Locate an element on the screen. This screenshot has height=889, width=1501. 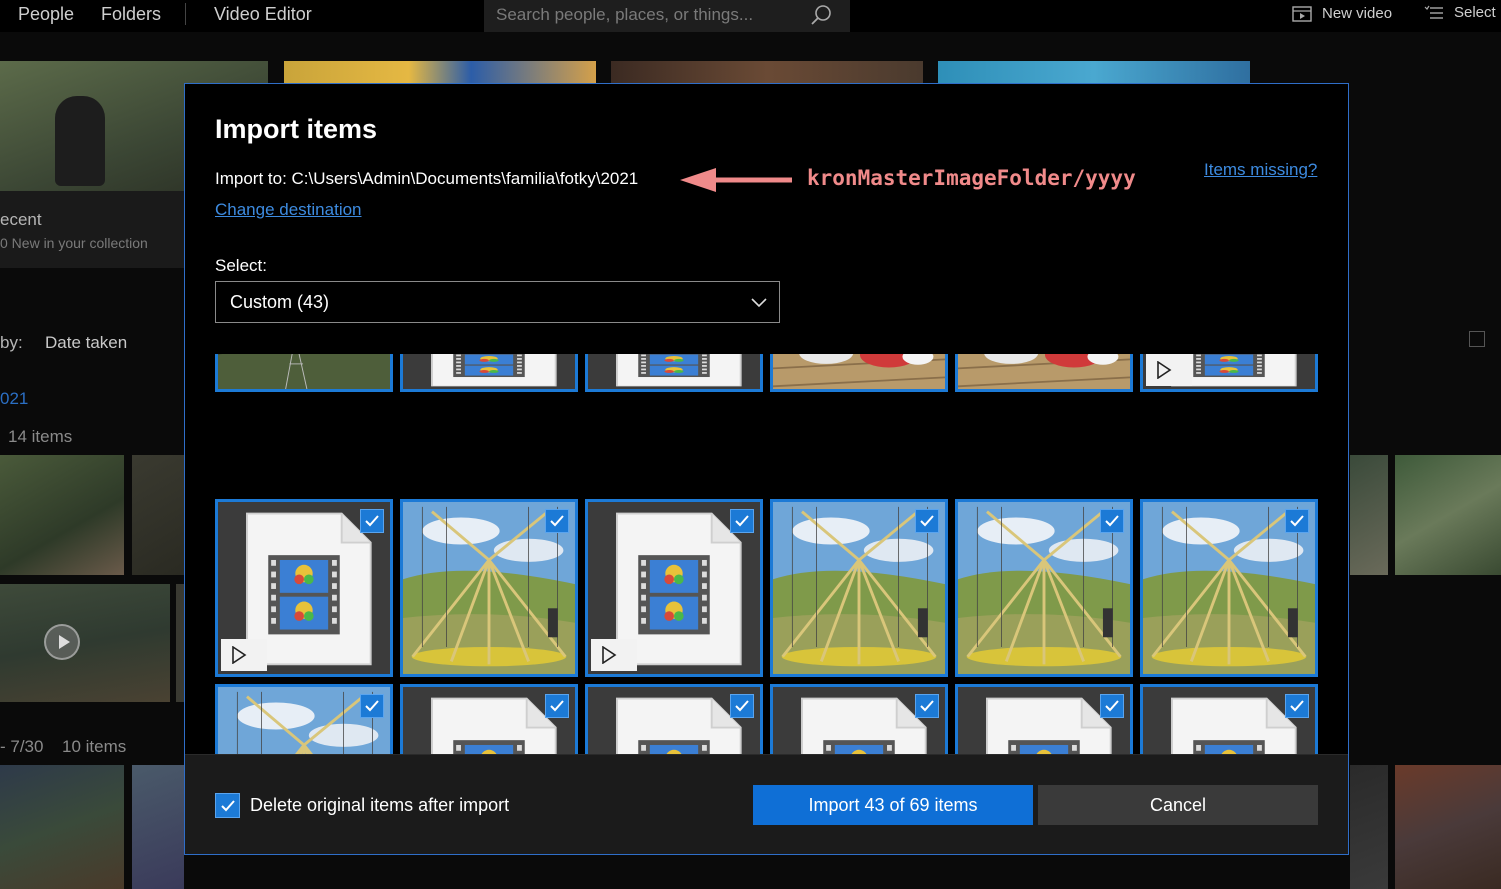
nav-people: People is located at coordinates (46, 14).